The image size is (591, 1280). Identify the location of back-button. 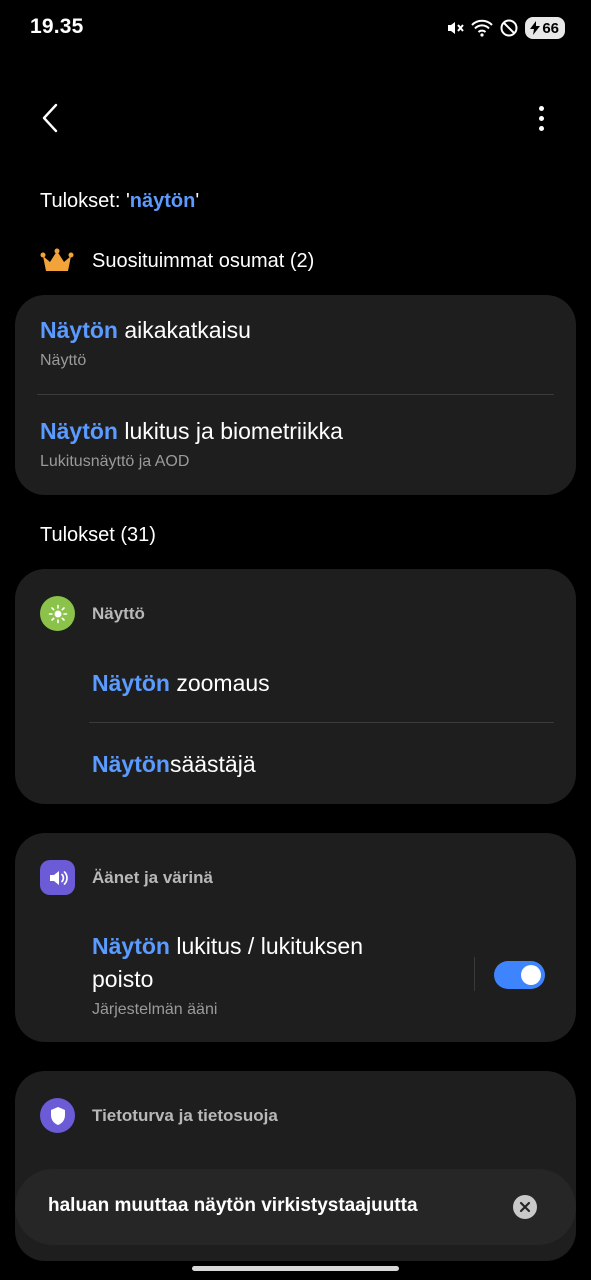
(50, 118).